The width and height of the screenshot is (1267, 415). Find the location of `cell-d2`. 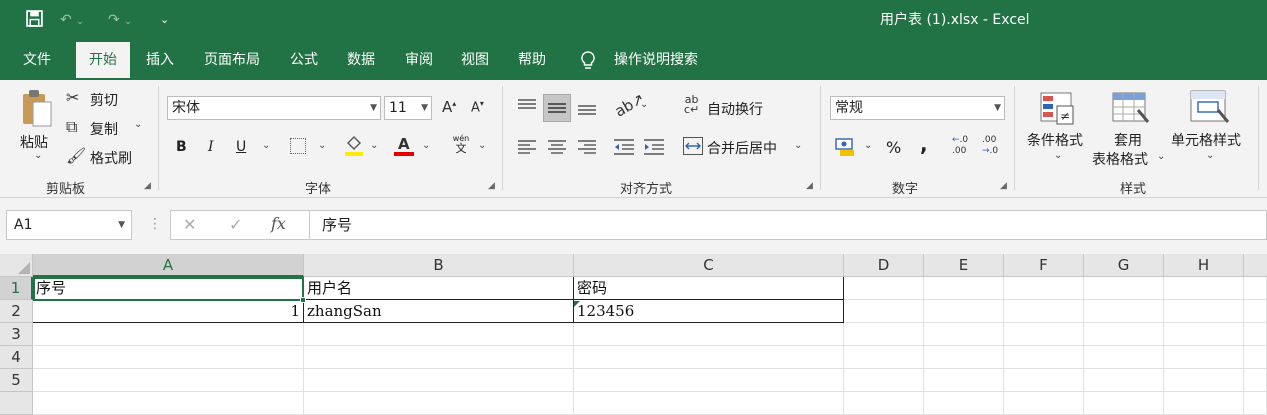

cell-d2 is located at coordinates (884, 311).